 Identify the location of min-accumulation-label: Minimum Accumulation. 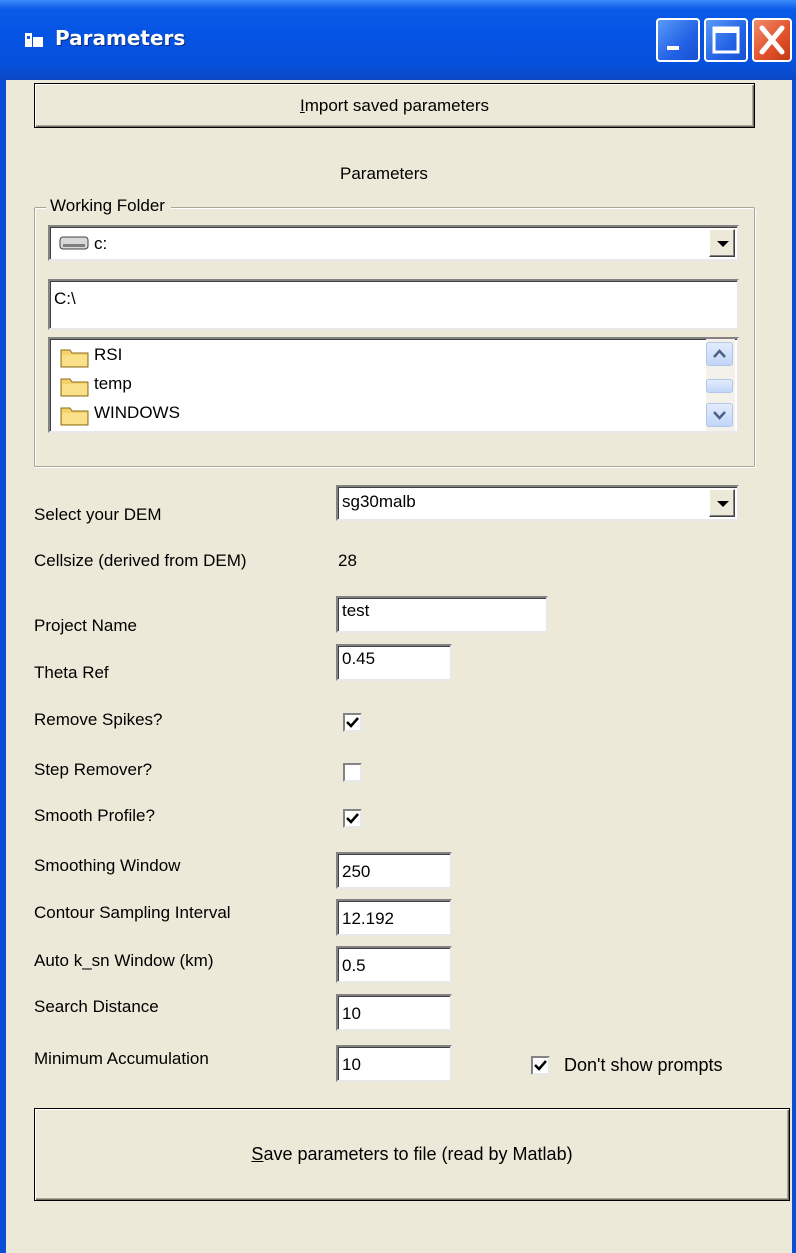
(121, 1058).